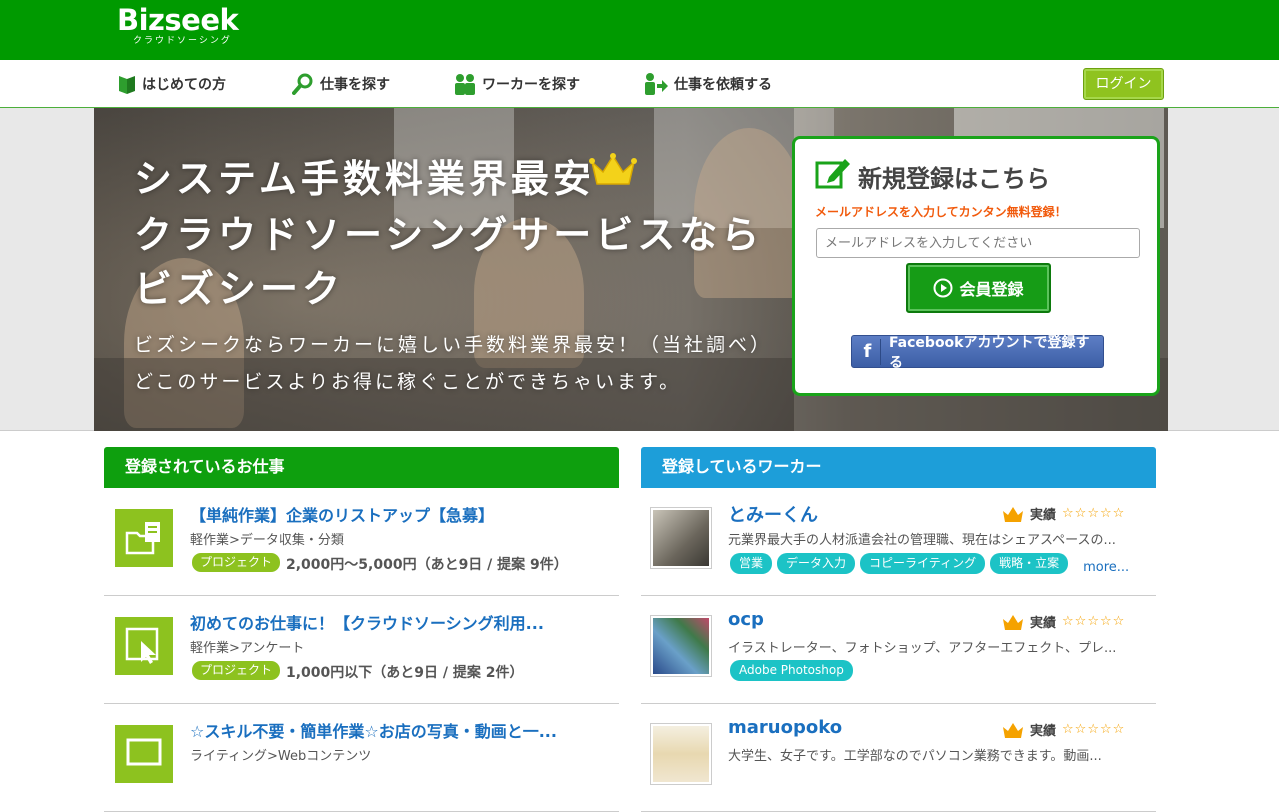 Image resolution: width=1279 pixels, height=812 pixels. I want to click on register-button: 会員登録, so click(978, 288).